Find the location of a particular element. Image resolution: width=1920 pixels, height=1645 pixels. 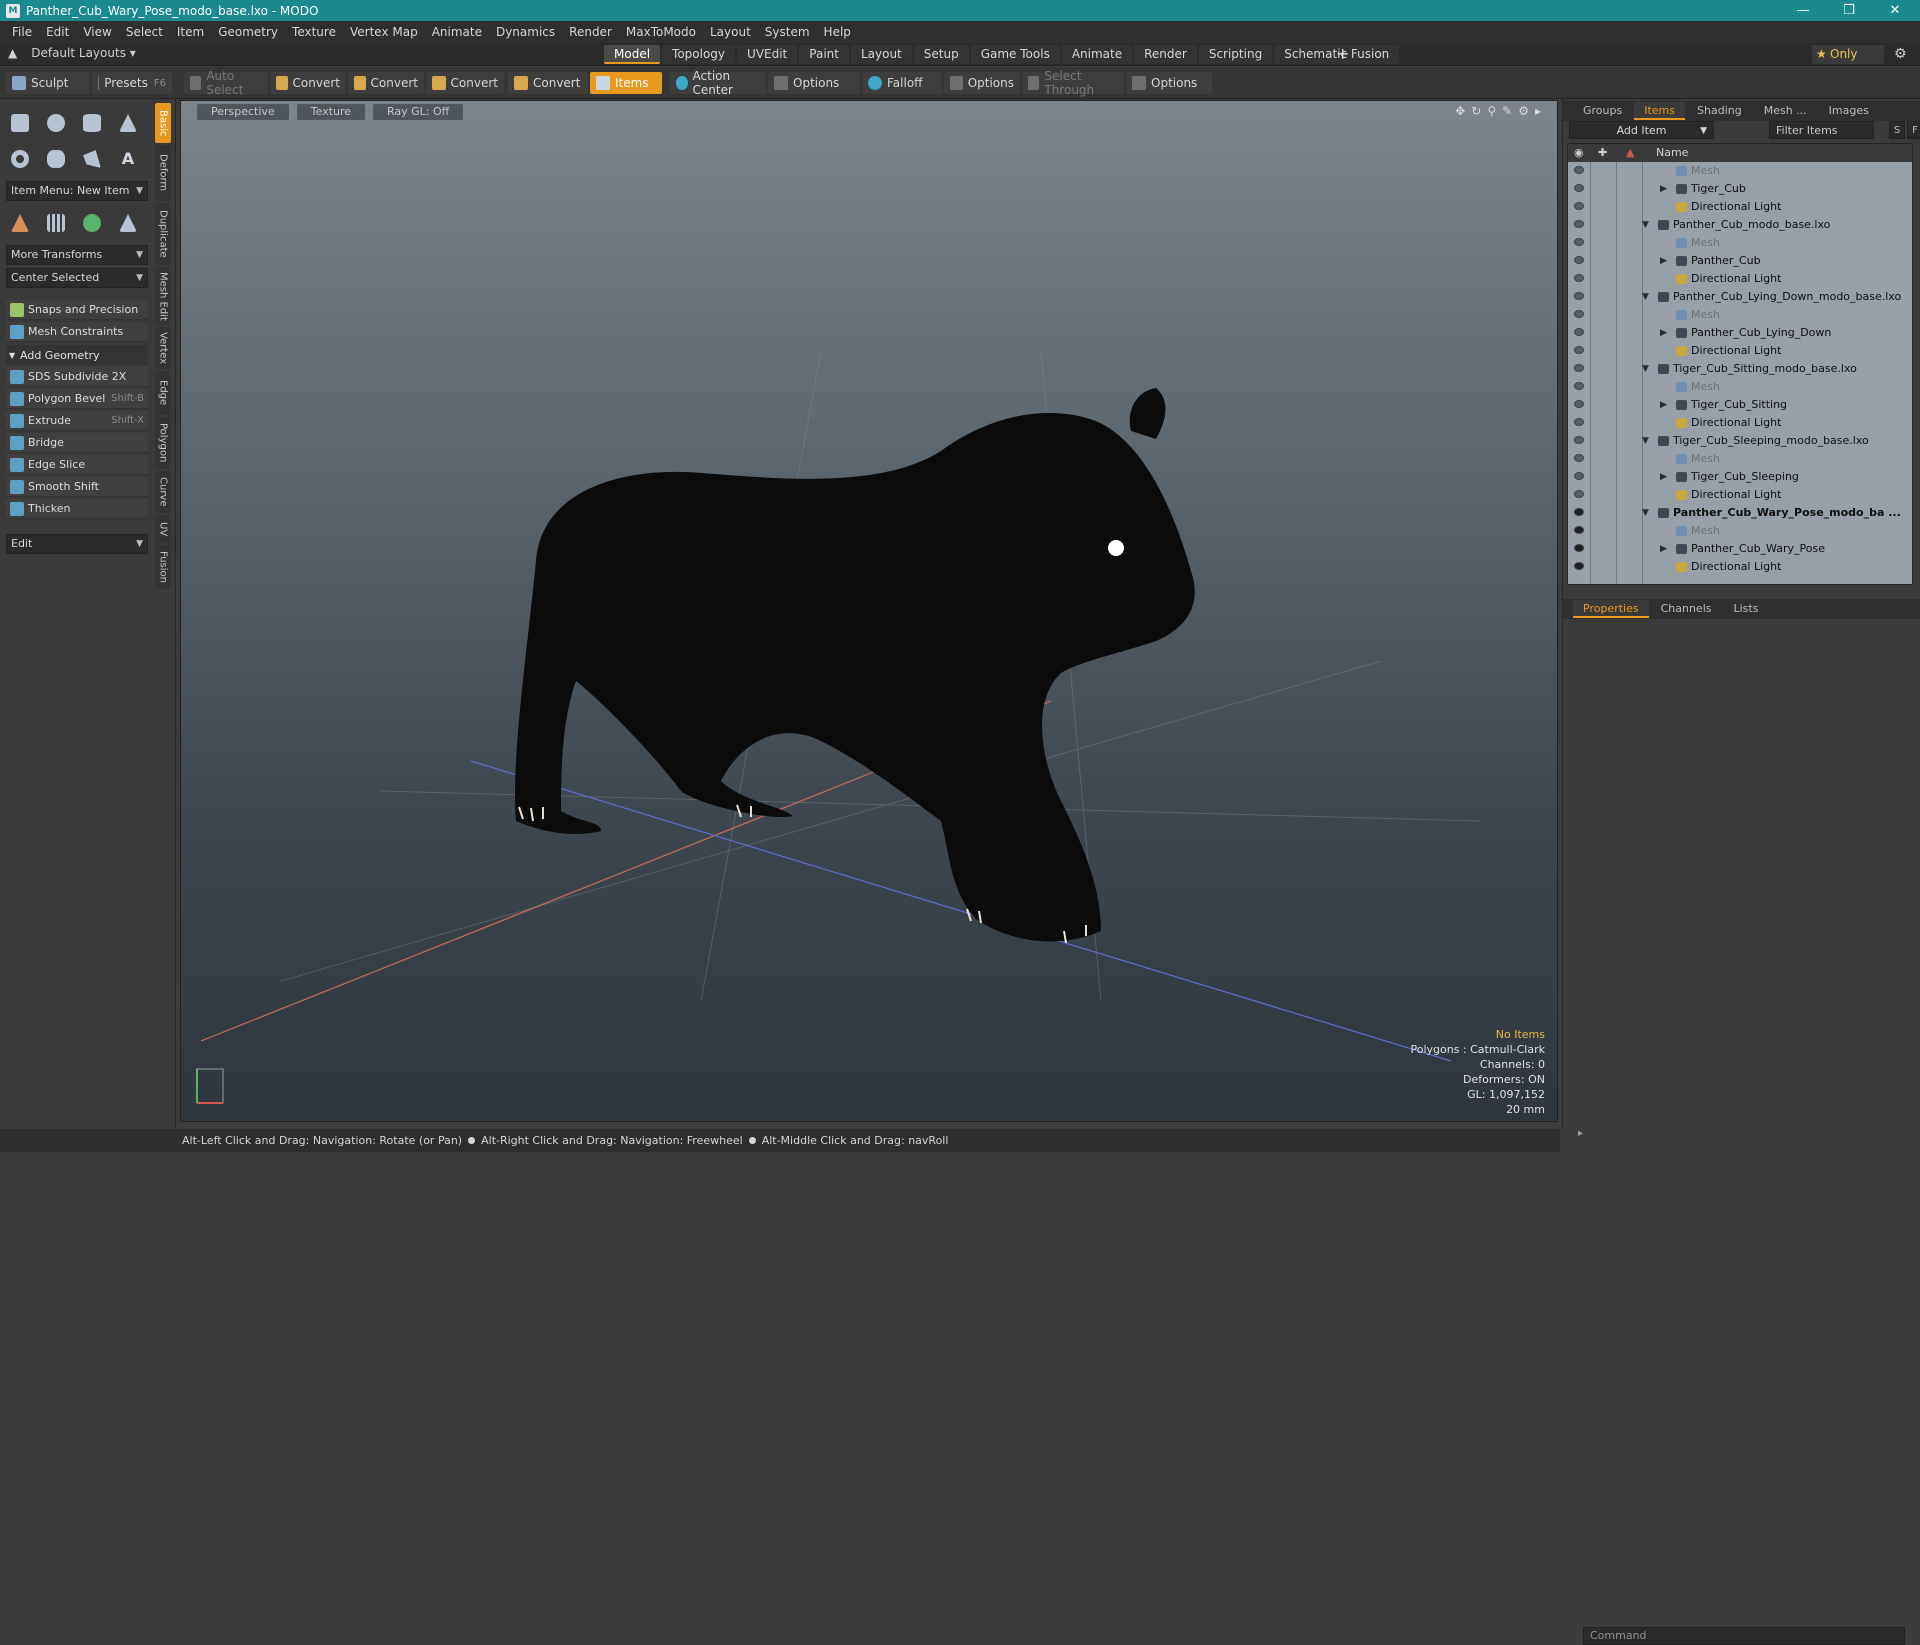

vtab-edge: Edge is located at coordinates (163, 393).